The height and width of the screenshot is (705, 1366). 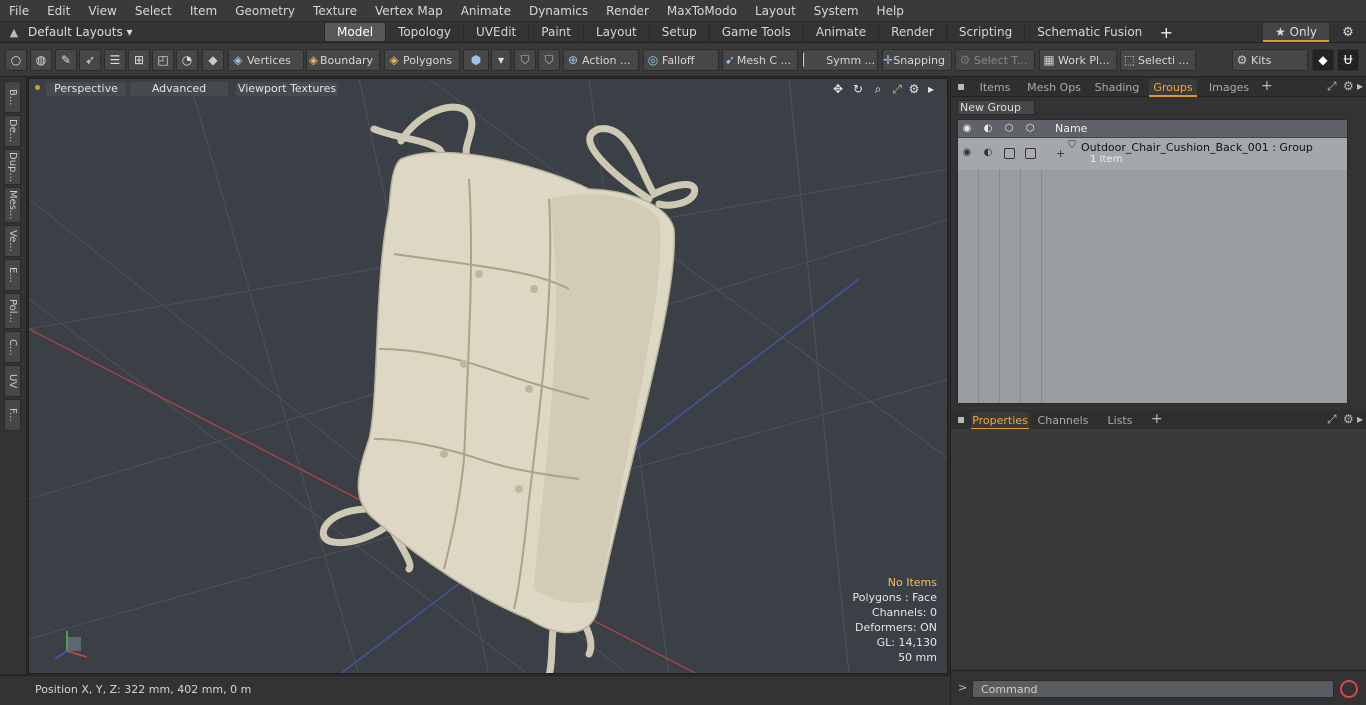 What do you see at coordinates (424, 32) in the screenshot?
I see `tab-topology: Topology` at bounding box center [424, 32].